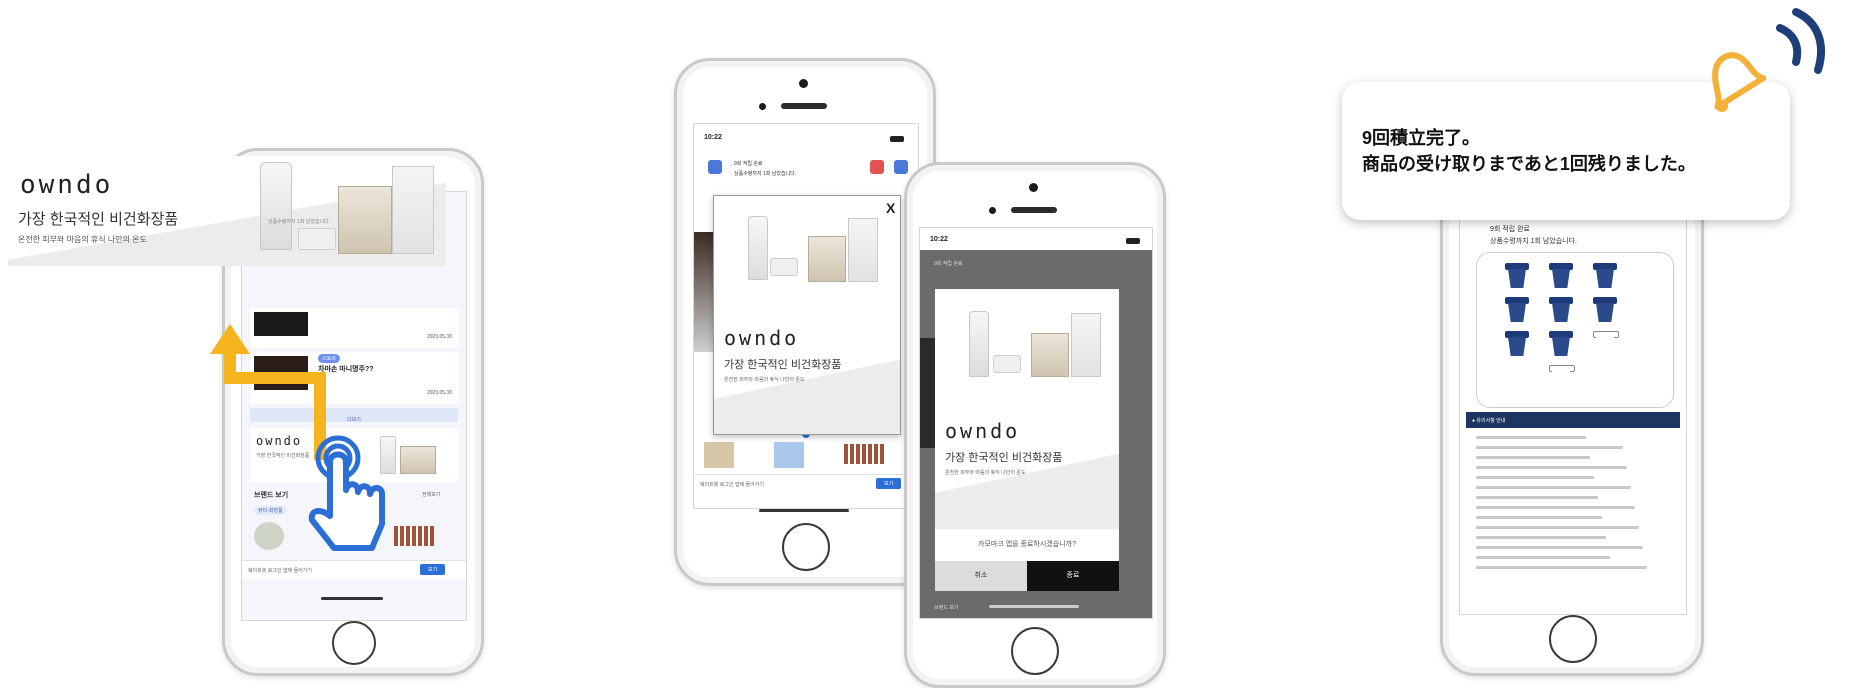 This screenshot has height=688, width=1856. I want to click on signal-waves-icon, so click(1800, 41).